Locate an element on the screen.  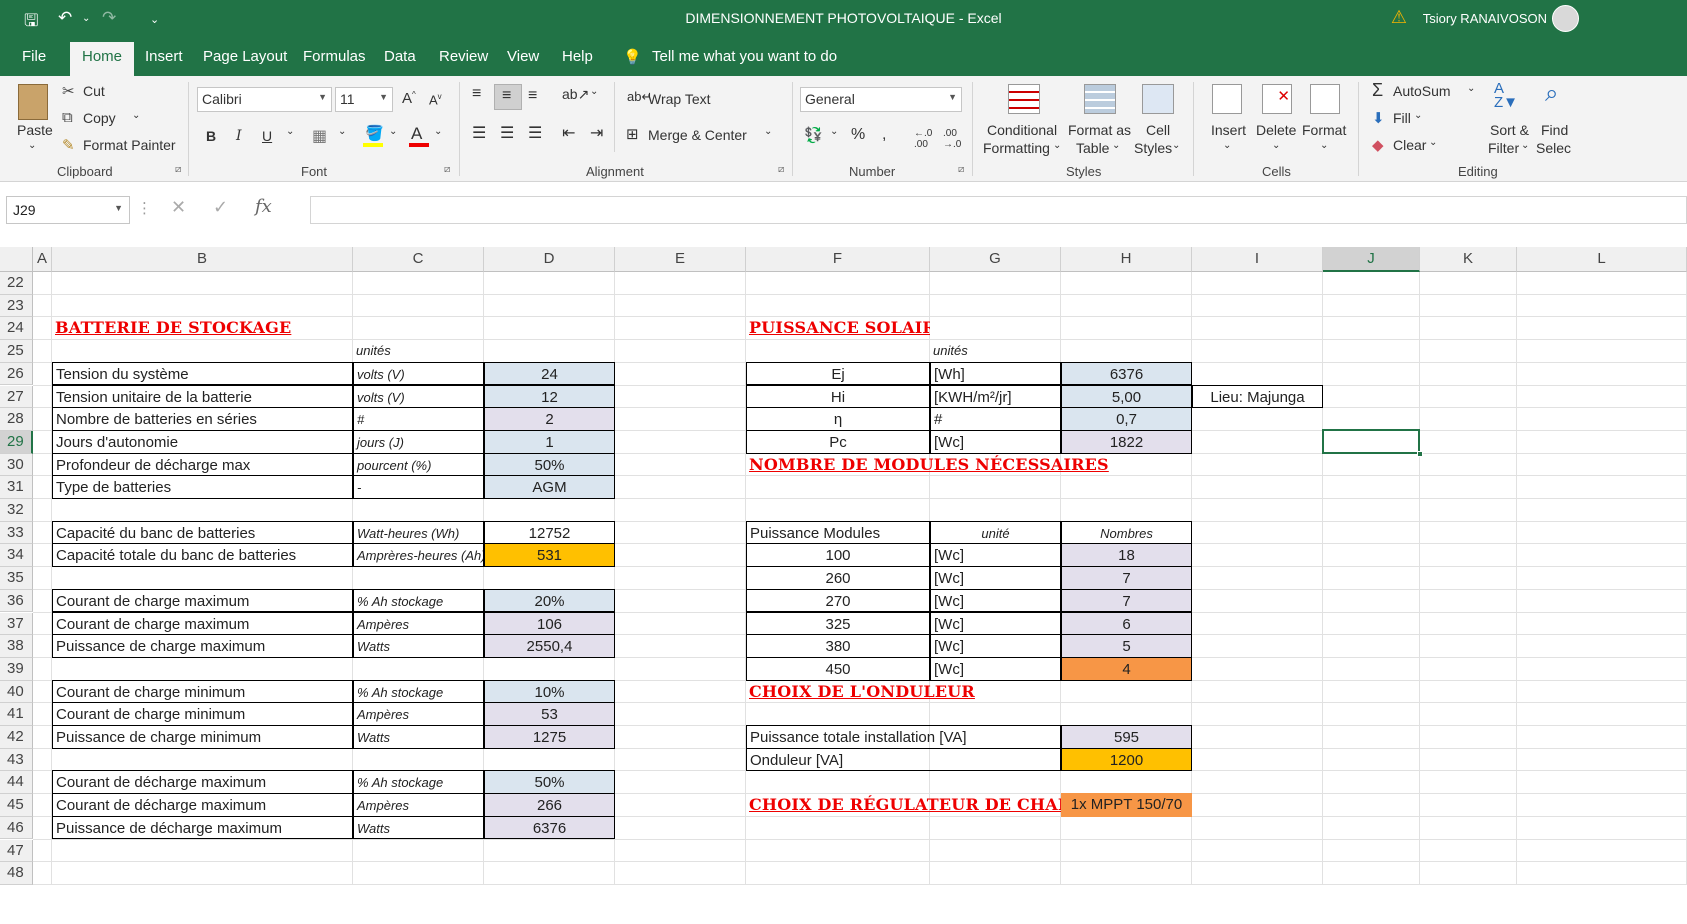
accounting-format-icon: 💱 is located at coordinates (813, 135).